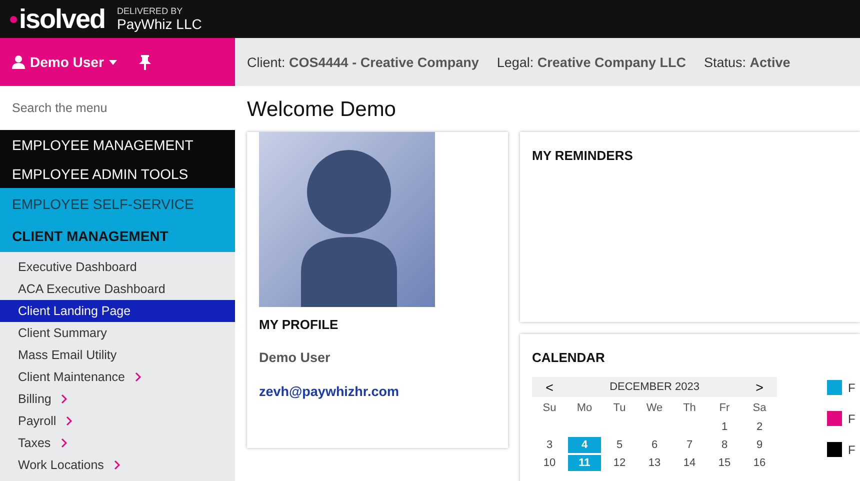 This screenshot has width=860, height=481. What do you see at coordinates (117, 465) in the screenshot?
I see `menu-item: Work Locations` at bounding box center [117, 465].